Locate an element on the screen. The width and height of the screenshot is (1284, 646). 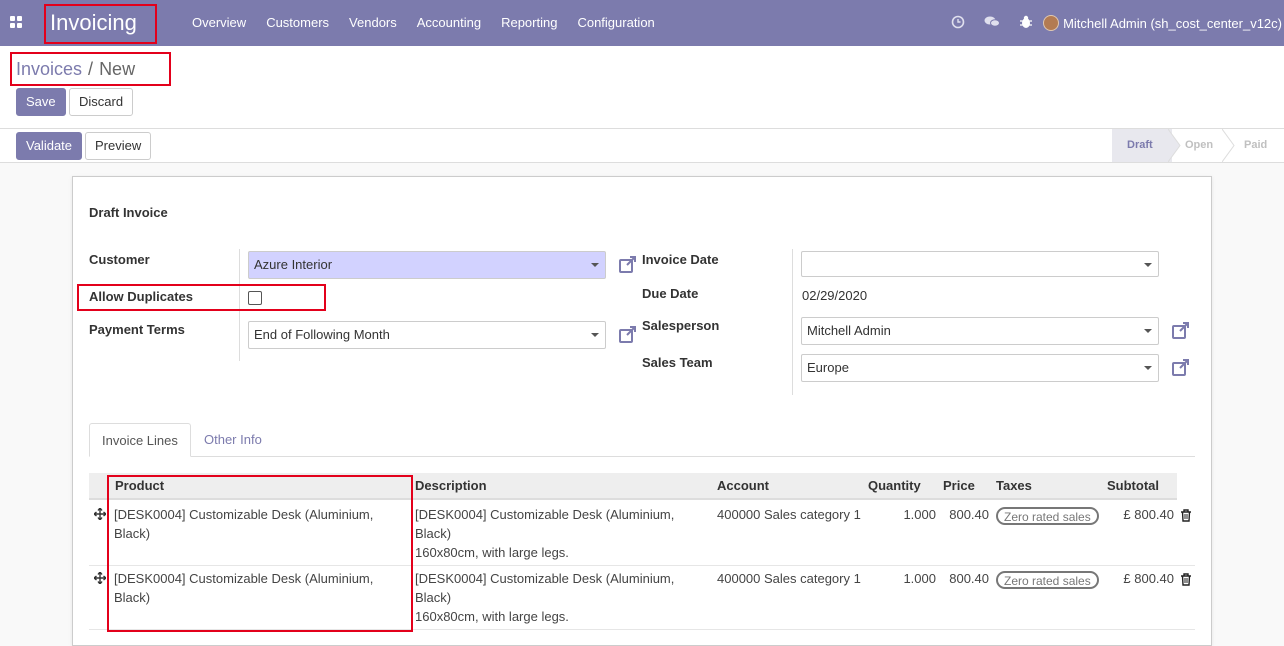
sales-team-label: Sales Team is located at coordinates (677, 362).